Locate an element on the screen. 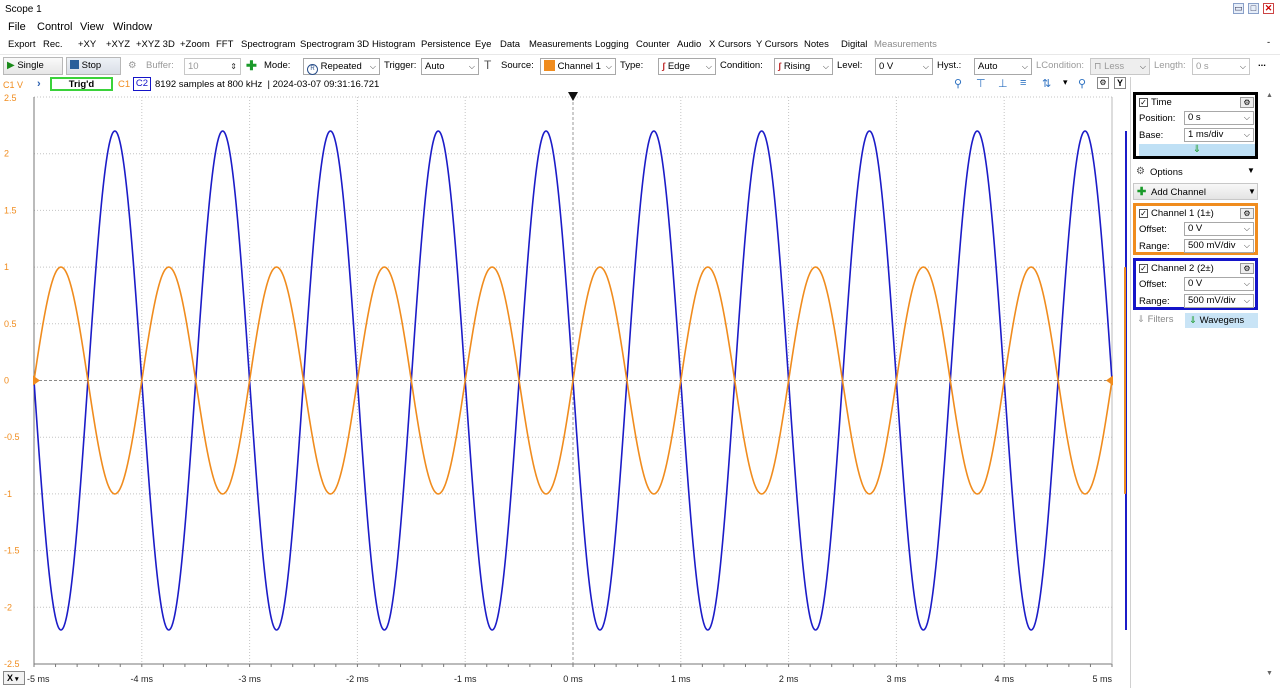 The image size is (1280, 688). condition-select: ʃ Rising ⌵ is located at coordinates (803, 66).